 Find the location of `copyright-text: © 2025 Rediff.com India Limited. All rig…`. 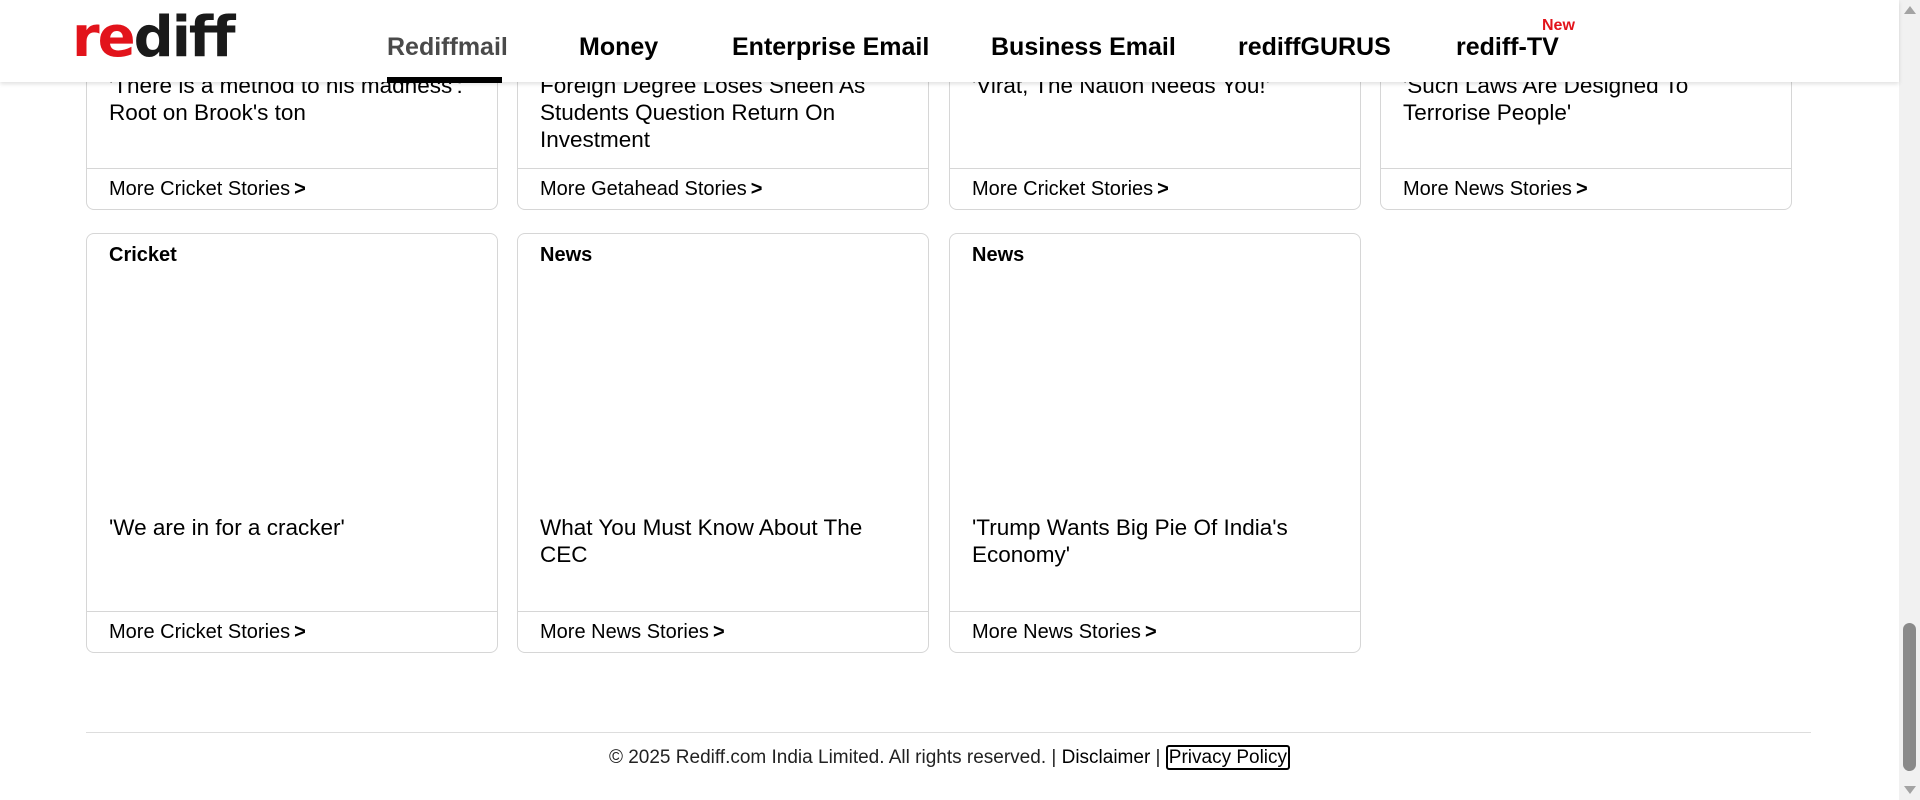

copyright-text: © 2025 Rediff.com India Limited. All rig… is located at coordinates (835, 757).